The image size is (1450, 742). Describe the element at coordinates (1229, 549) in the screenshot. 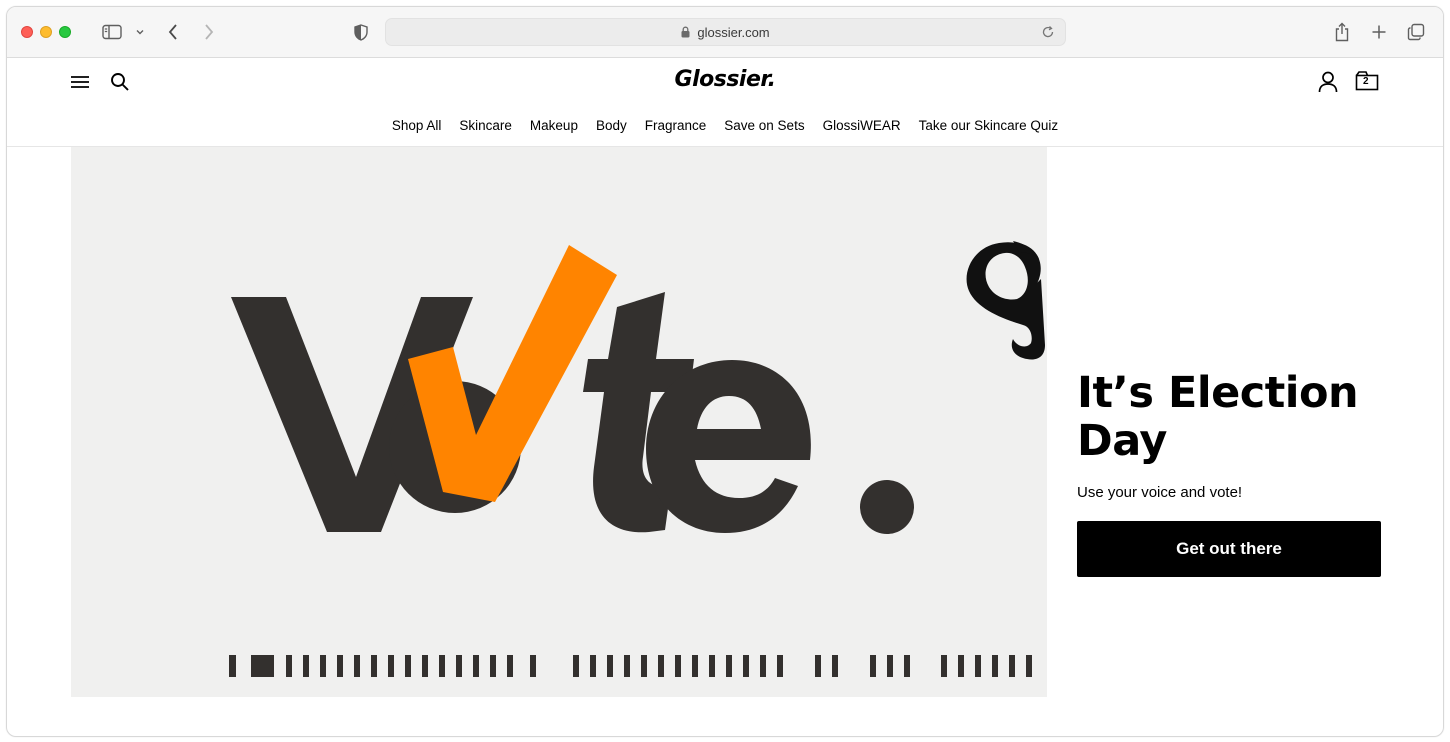

I see `get-out-there-button: Get out there` at that location.